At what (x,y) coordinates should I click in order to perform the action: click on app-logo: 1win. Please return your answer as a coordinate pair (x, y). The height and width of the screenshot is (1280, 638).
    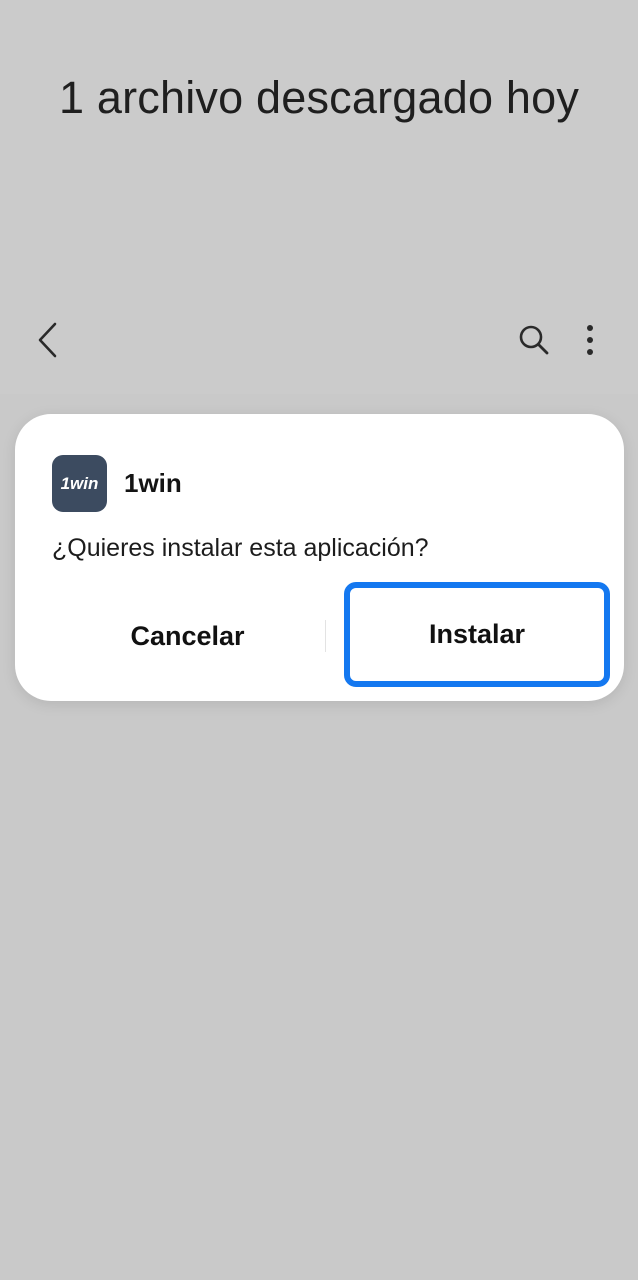
    Looking at the image, I should click on (80, 483).